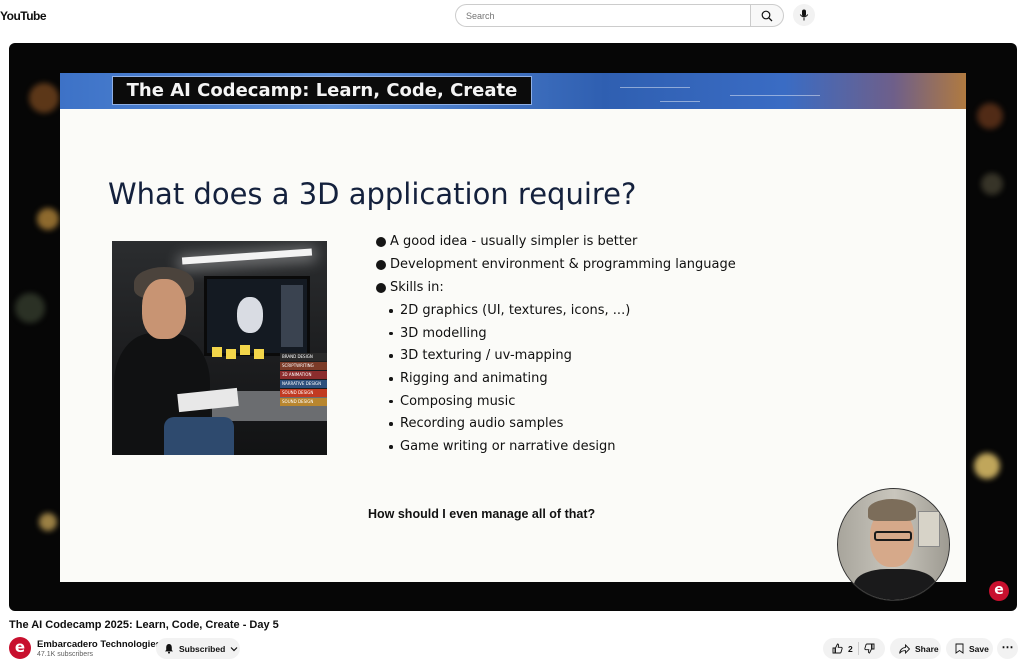 This screenshot has width=1024, height=666. I want to click on sub-bullet-text: Recording audio samples, so click(482, 424).